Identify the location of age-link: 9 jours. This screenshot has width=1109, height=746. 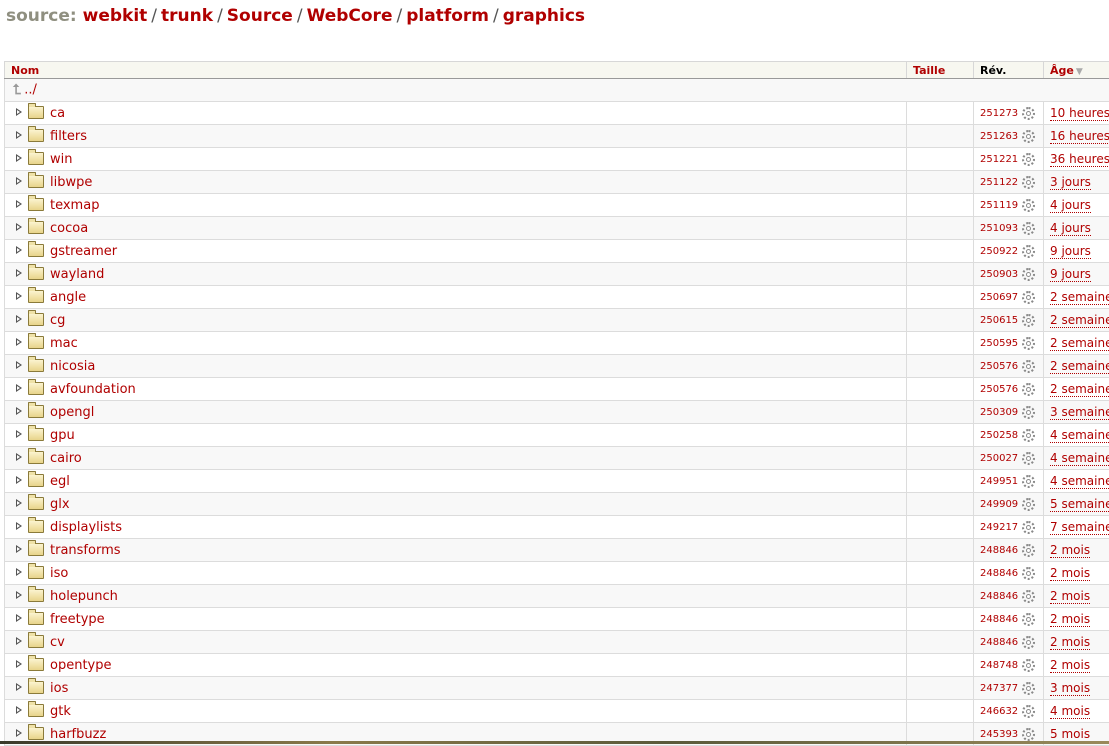
(1070, 274).